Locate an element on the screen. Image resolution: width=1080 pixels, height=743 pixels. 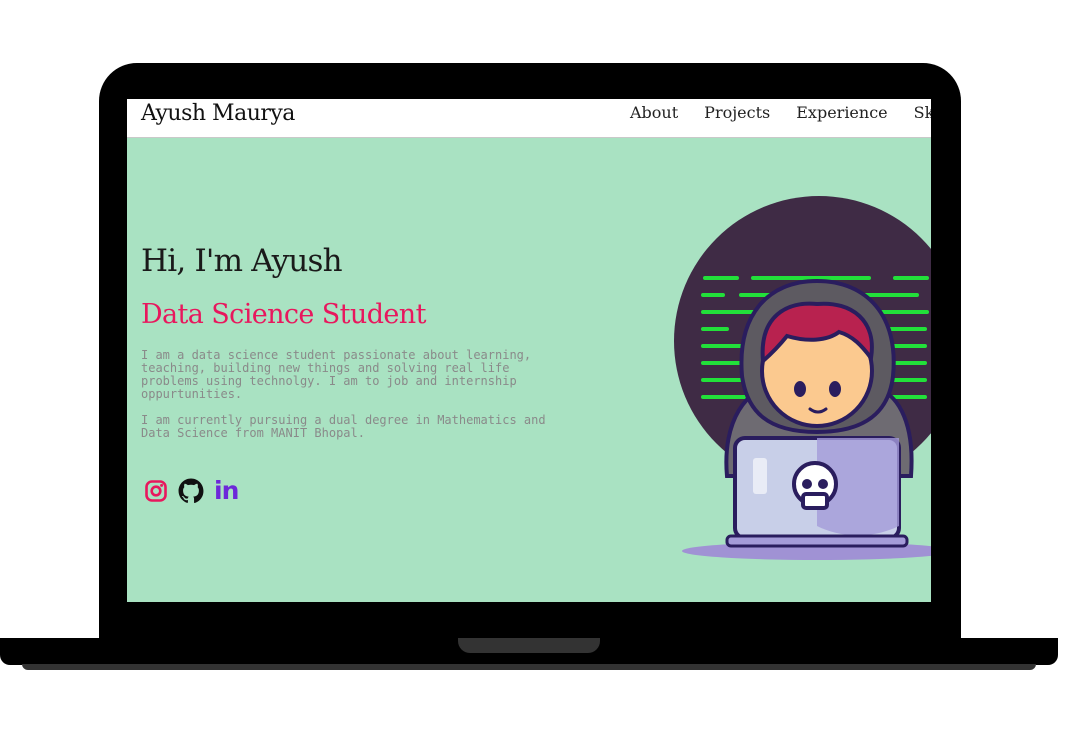
nav-experience: Experience is located at coordinates (841, 113).